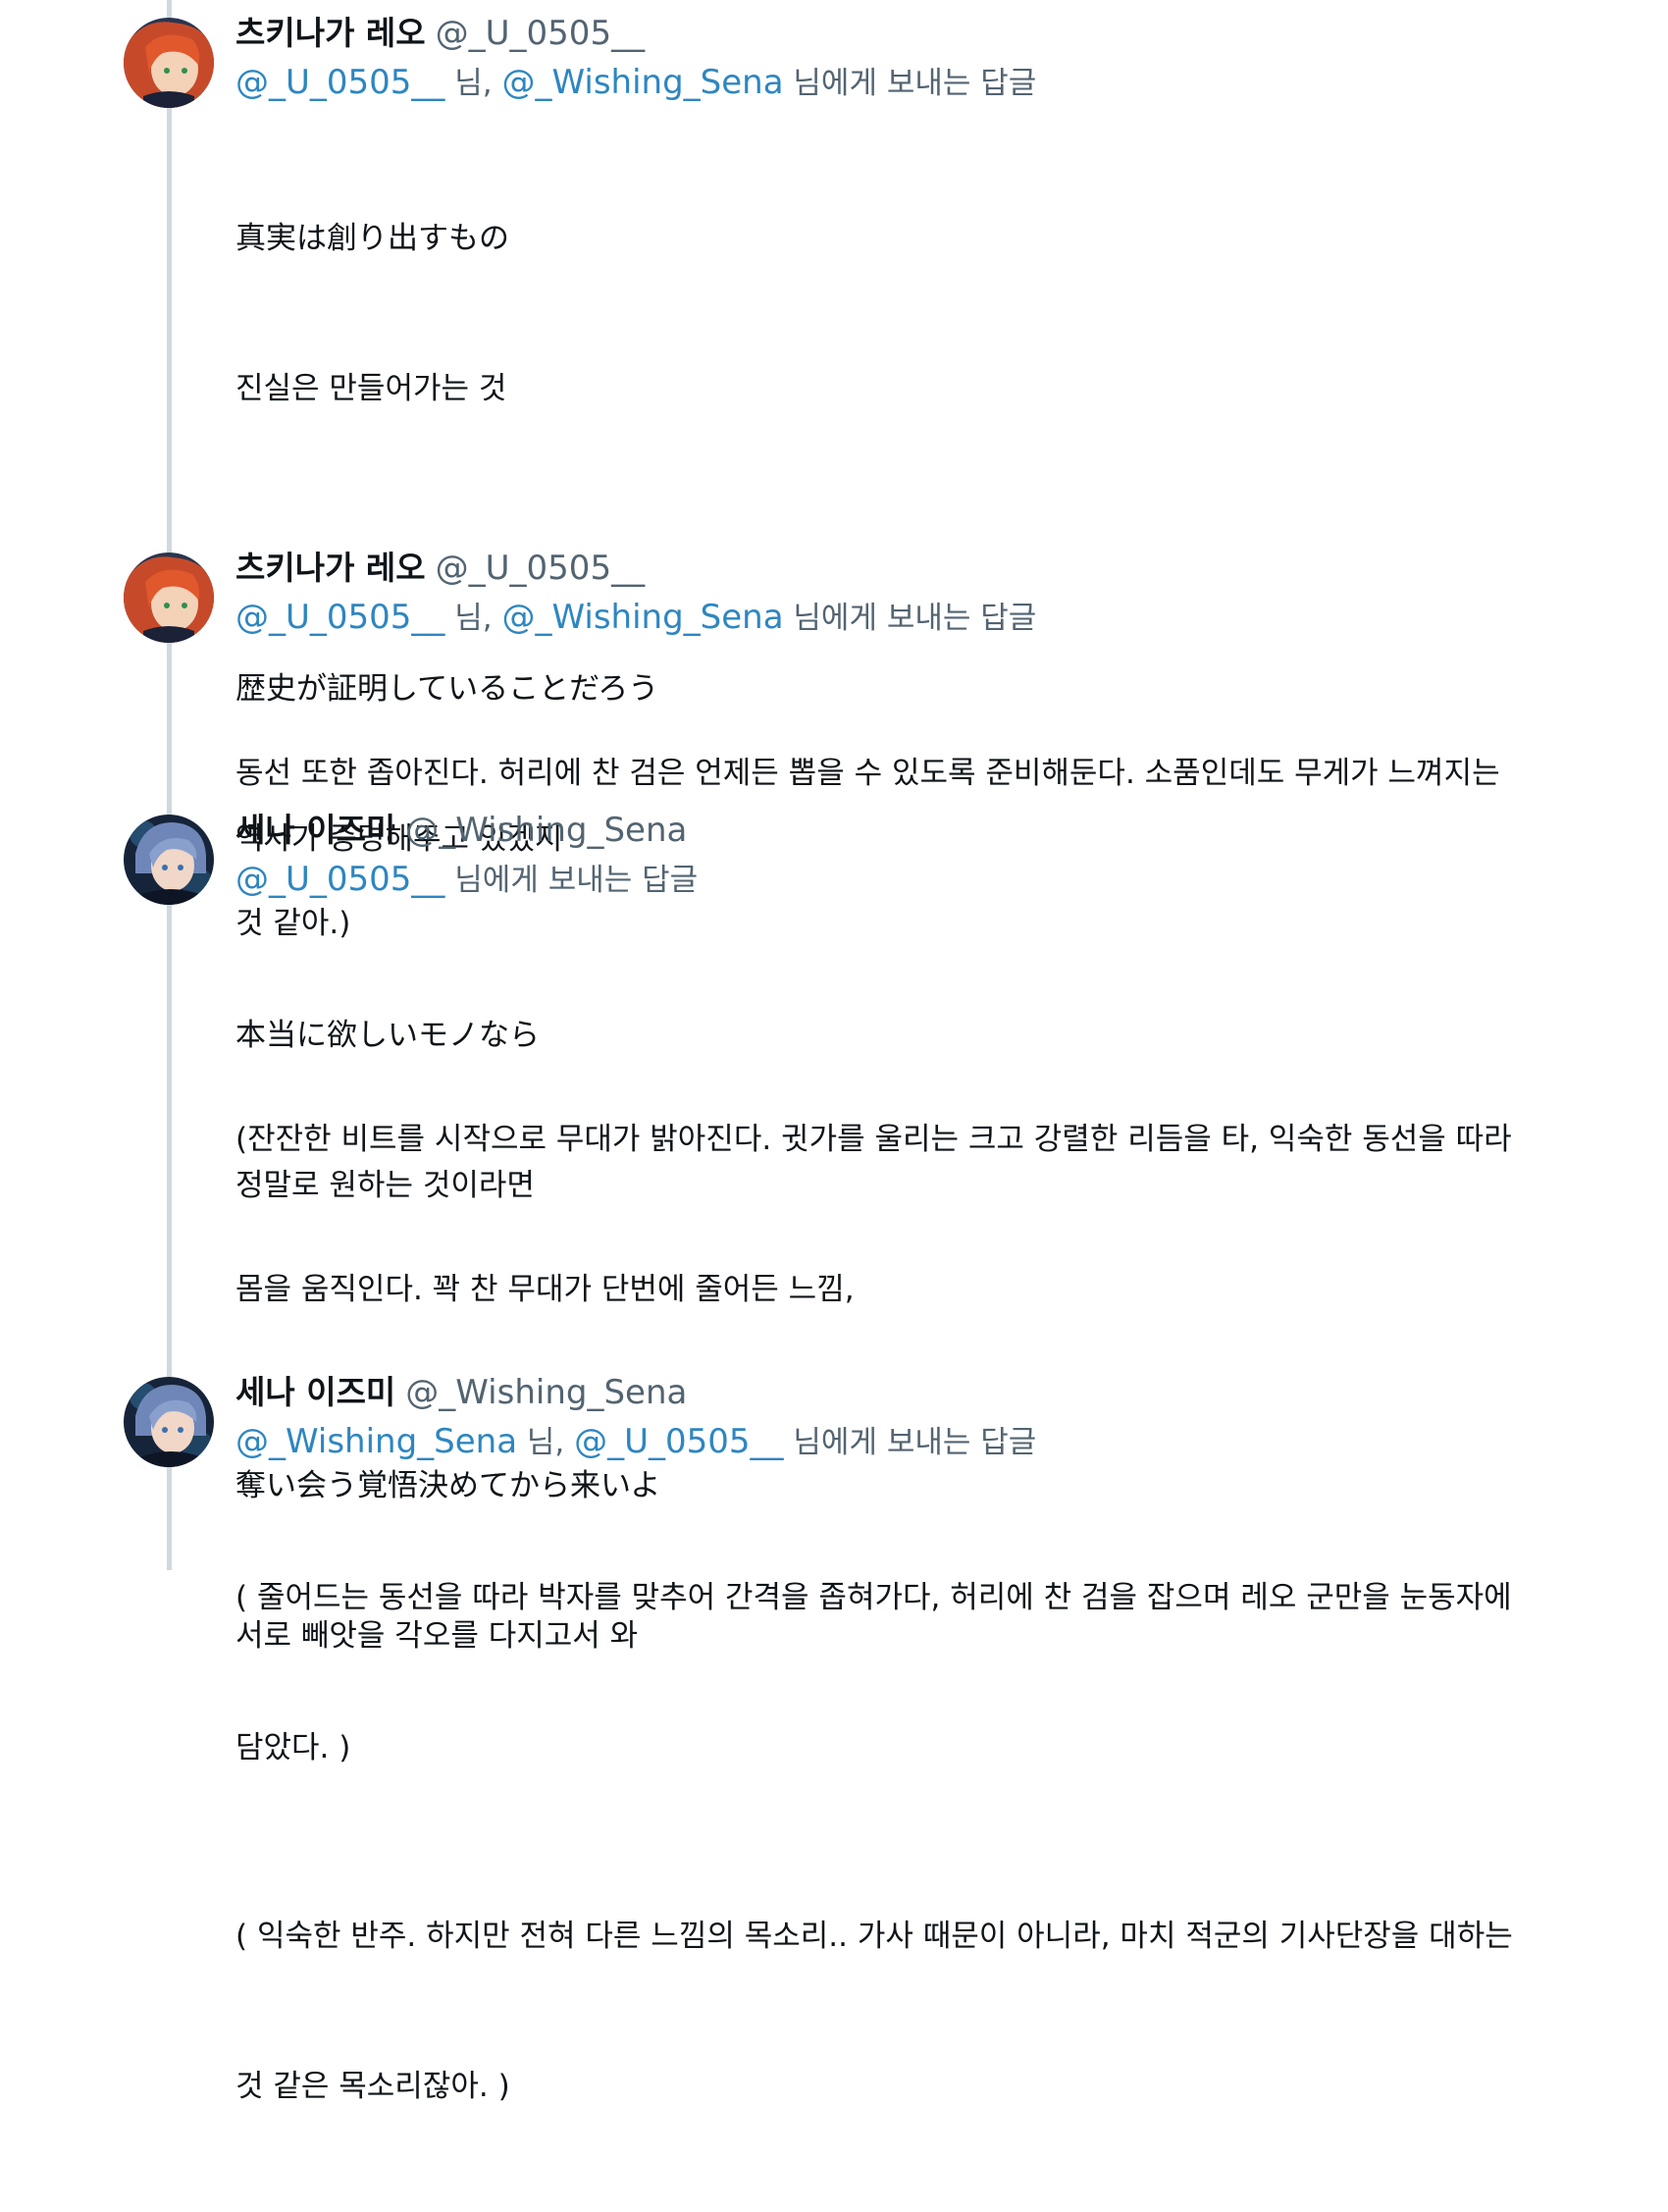 The width and height of the screenshot is (1668, 2212). I want to click on tweet-line: 진실은 만들어가는 것, so click(371, 389).